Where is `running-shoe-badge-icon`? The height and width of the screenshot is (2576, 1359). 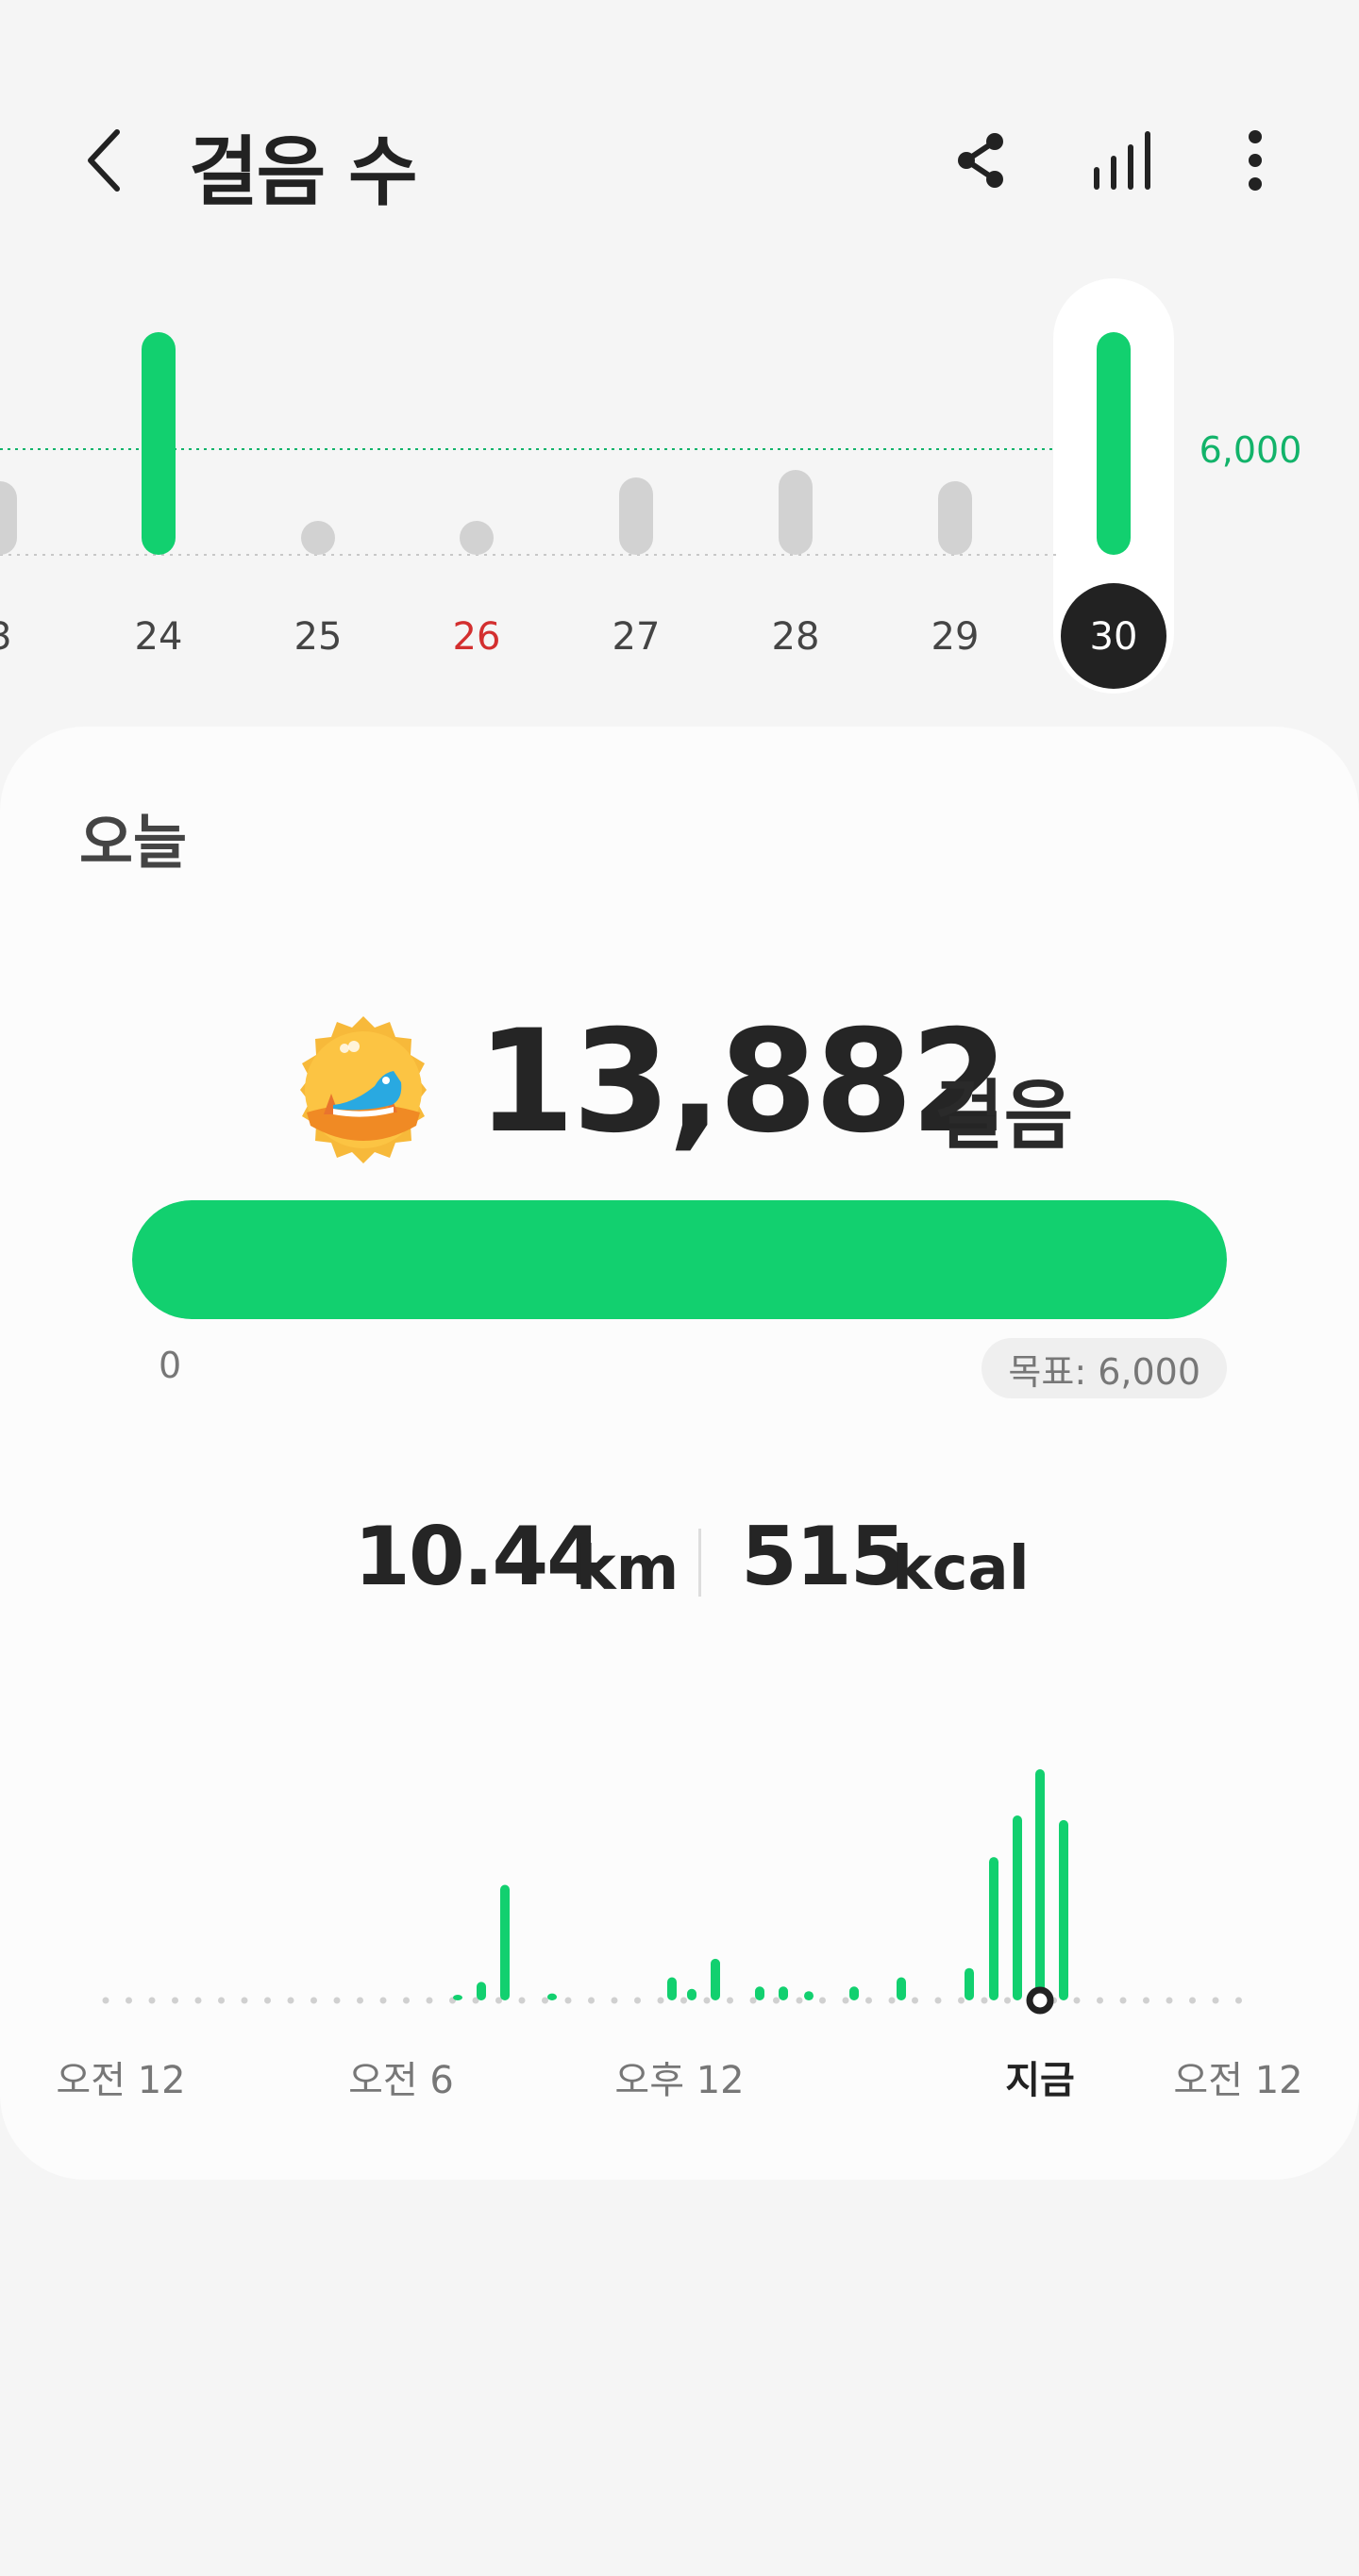 running-shoe-badge-icon is located at coordinates (363, 1089).